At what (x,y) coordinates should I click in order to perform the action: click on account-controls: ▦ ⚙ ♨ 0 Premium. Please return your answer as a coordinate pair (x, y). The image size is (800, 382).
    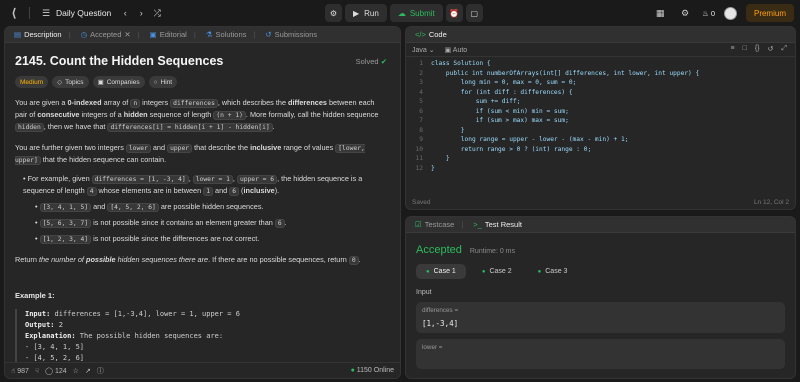
    Looking at the image, I should click on (723, 13).